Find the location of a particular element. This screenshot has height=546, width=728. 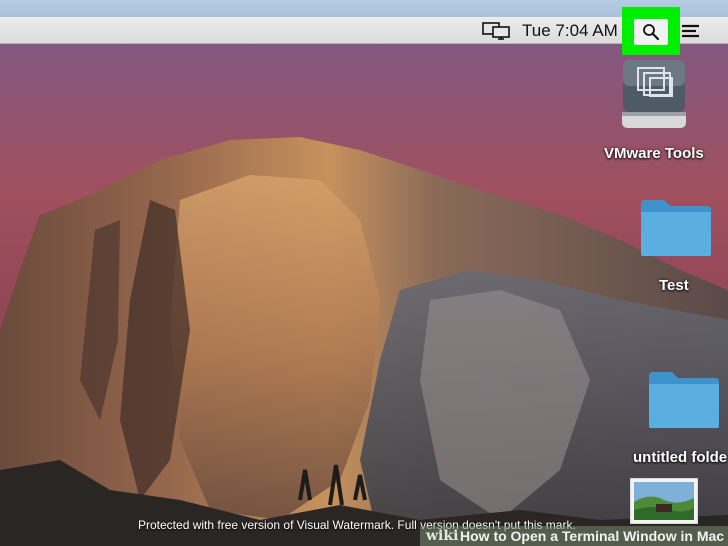

menu-lines-icon is located at coordinates (690, 31).